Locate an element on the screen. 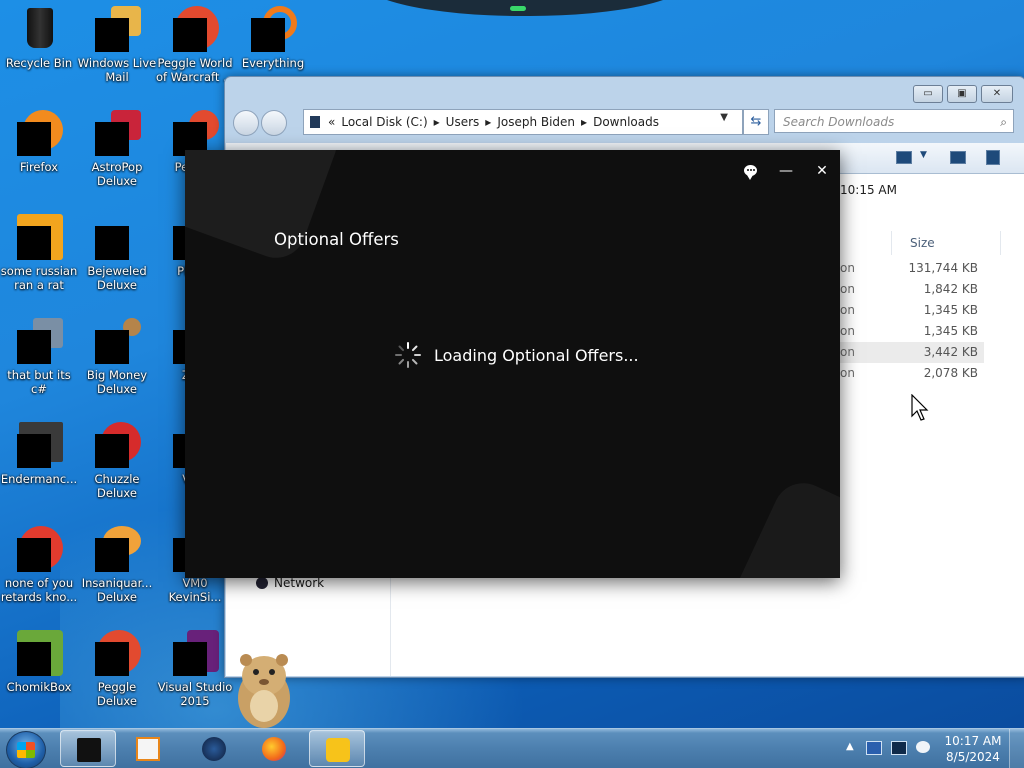  desktop-icon-label: Visual Studio 2015 is located at coordinates (195, 694).